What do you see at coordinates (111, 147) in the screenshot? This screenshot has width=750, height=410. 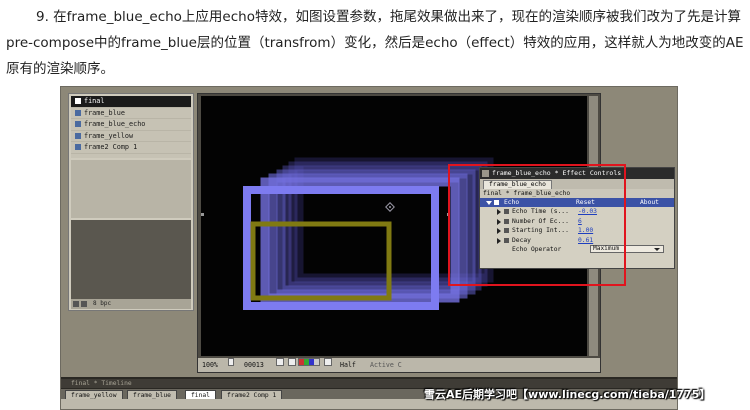 I see `project-item-label: frame2 Comp 1` at bounding box center [111, 147].